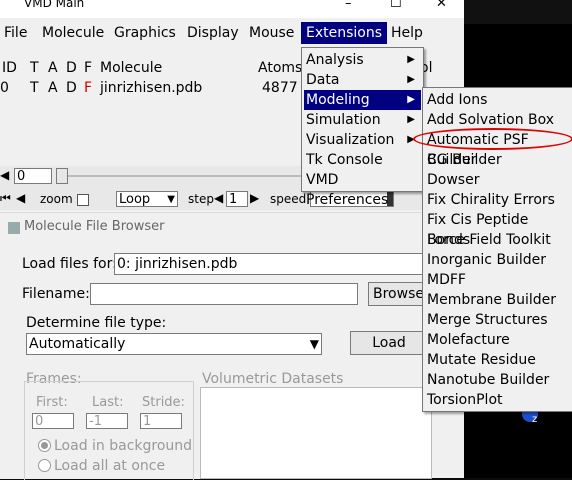 This screenshot has width=572, height=480. I want to click on stride-label: Stride:, so click(163, 402).